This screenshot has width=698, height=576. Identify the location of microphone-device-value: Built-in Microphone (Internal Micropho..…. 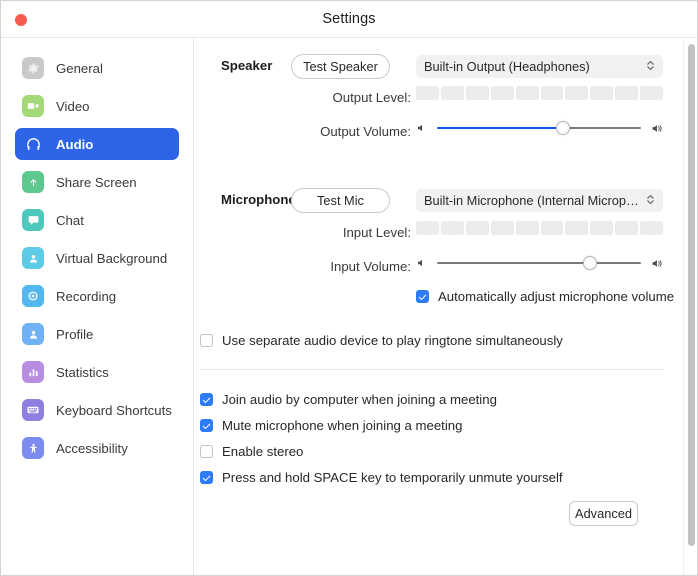
(532, 200).